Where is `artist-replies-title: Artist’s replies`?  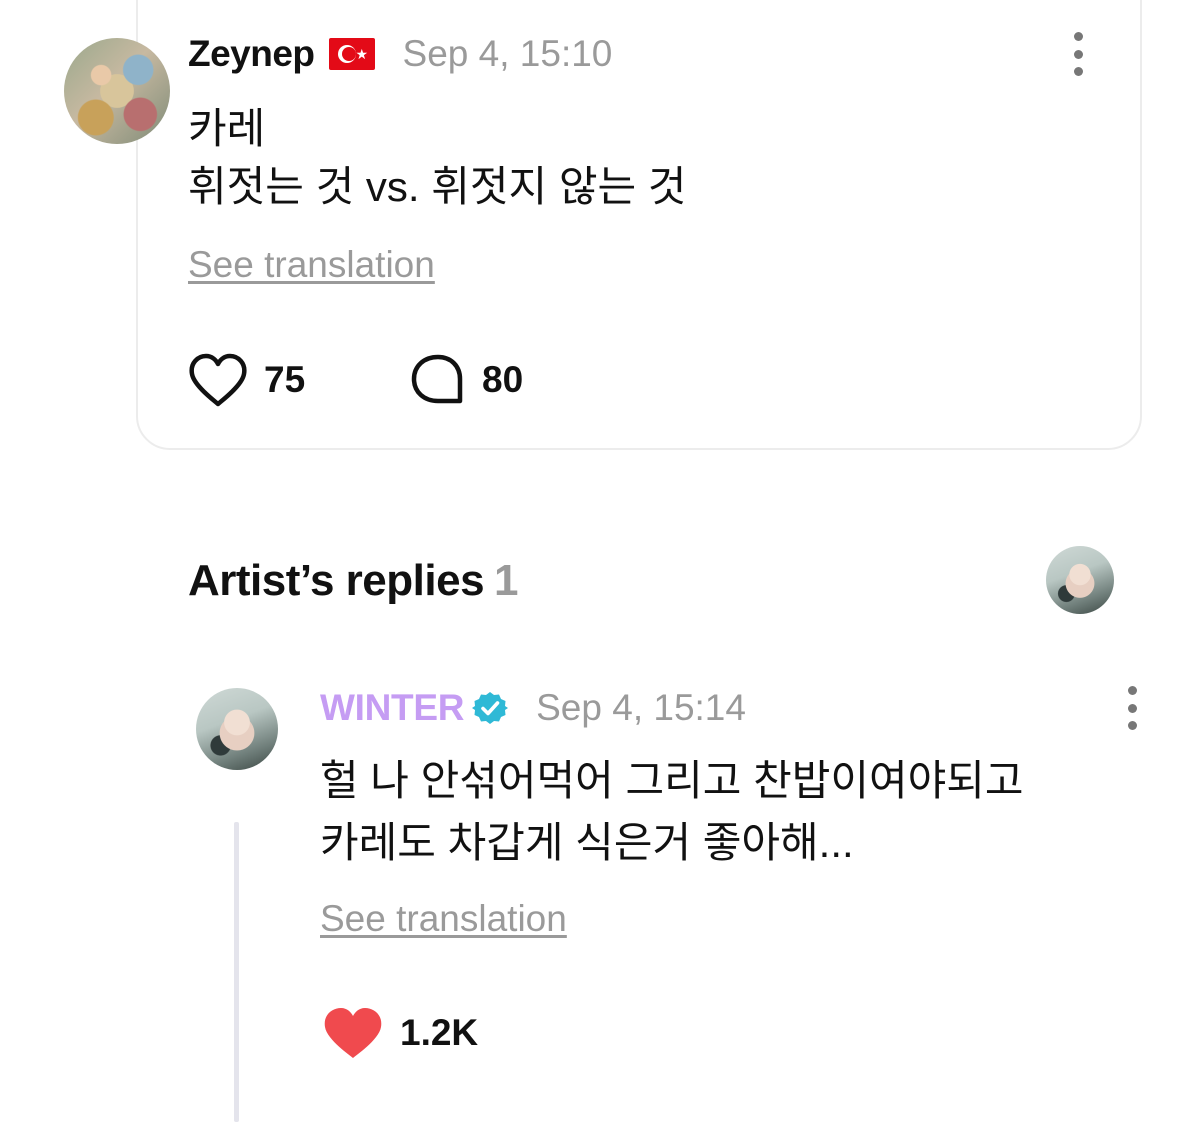
artist-replies-title: Artist’s replies is located at coordinates (336, 580).